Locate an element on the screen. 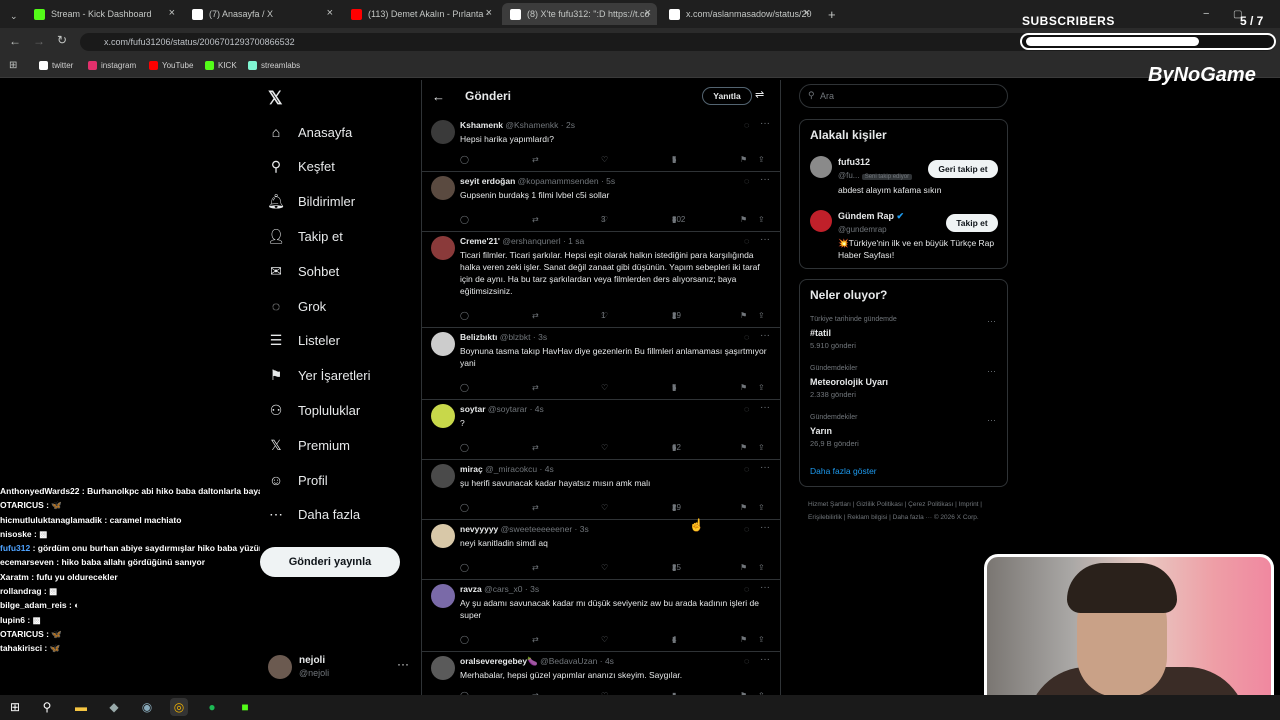  post-author: seyit erdoğan is located at coordinates (487, 181).